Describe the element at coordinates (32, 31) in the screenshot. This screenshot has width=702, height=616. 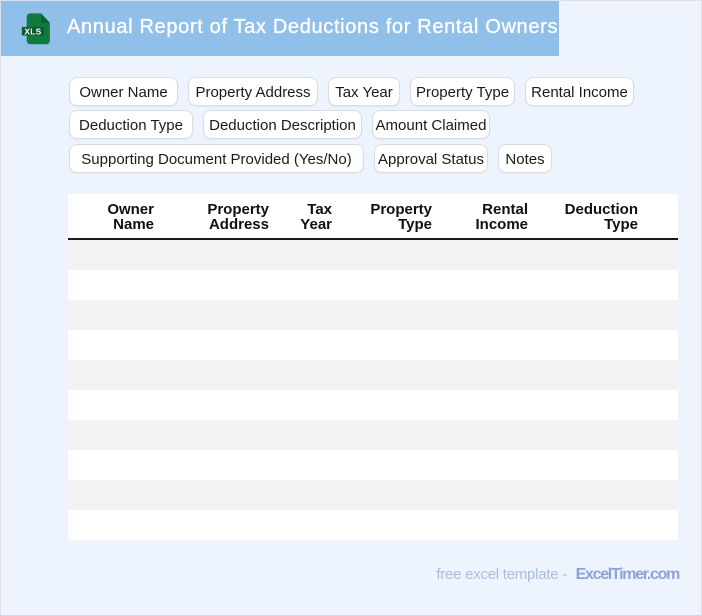
I see `svg-text: XLS` at that location.